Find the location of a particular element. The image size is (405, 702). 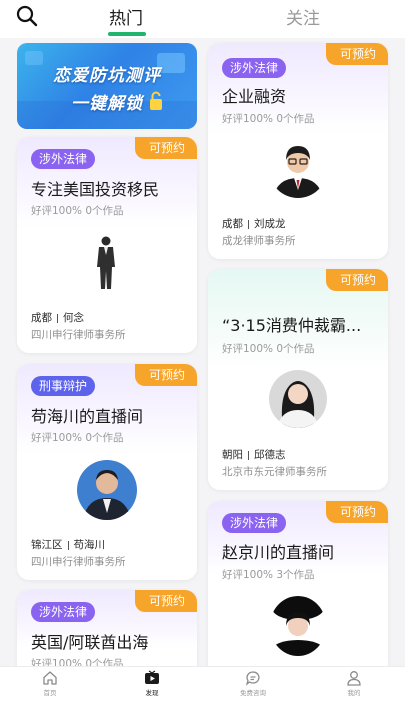

bottom-nav: 首页 发现 免费咨询 我的 is located at coordinates (202, 684).